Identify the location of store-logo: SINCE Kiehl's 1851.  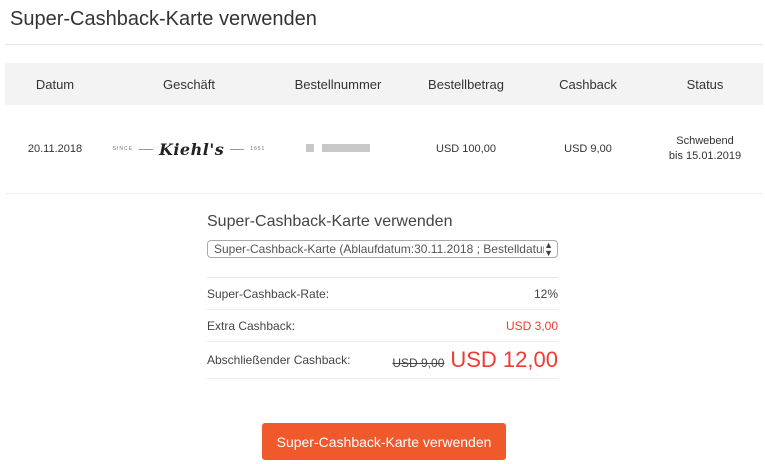
(189, 149).